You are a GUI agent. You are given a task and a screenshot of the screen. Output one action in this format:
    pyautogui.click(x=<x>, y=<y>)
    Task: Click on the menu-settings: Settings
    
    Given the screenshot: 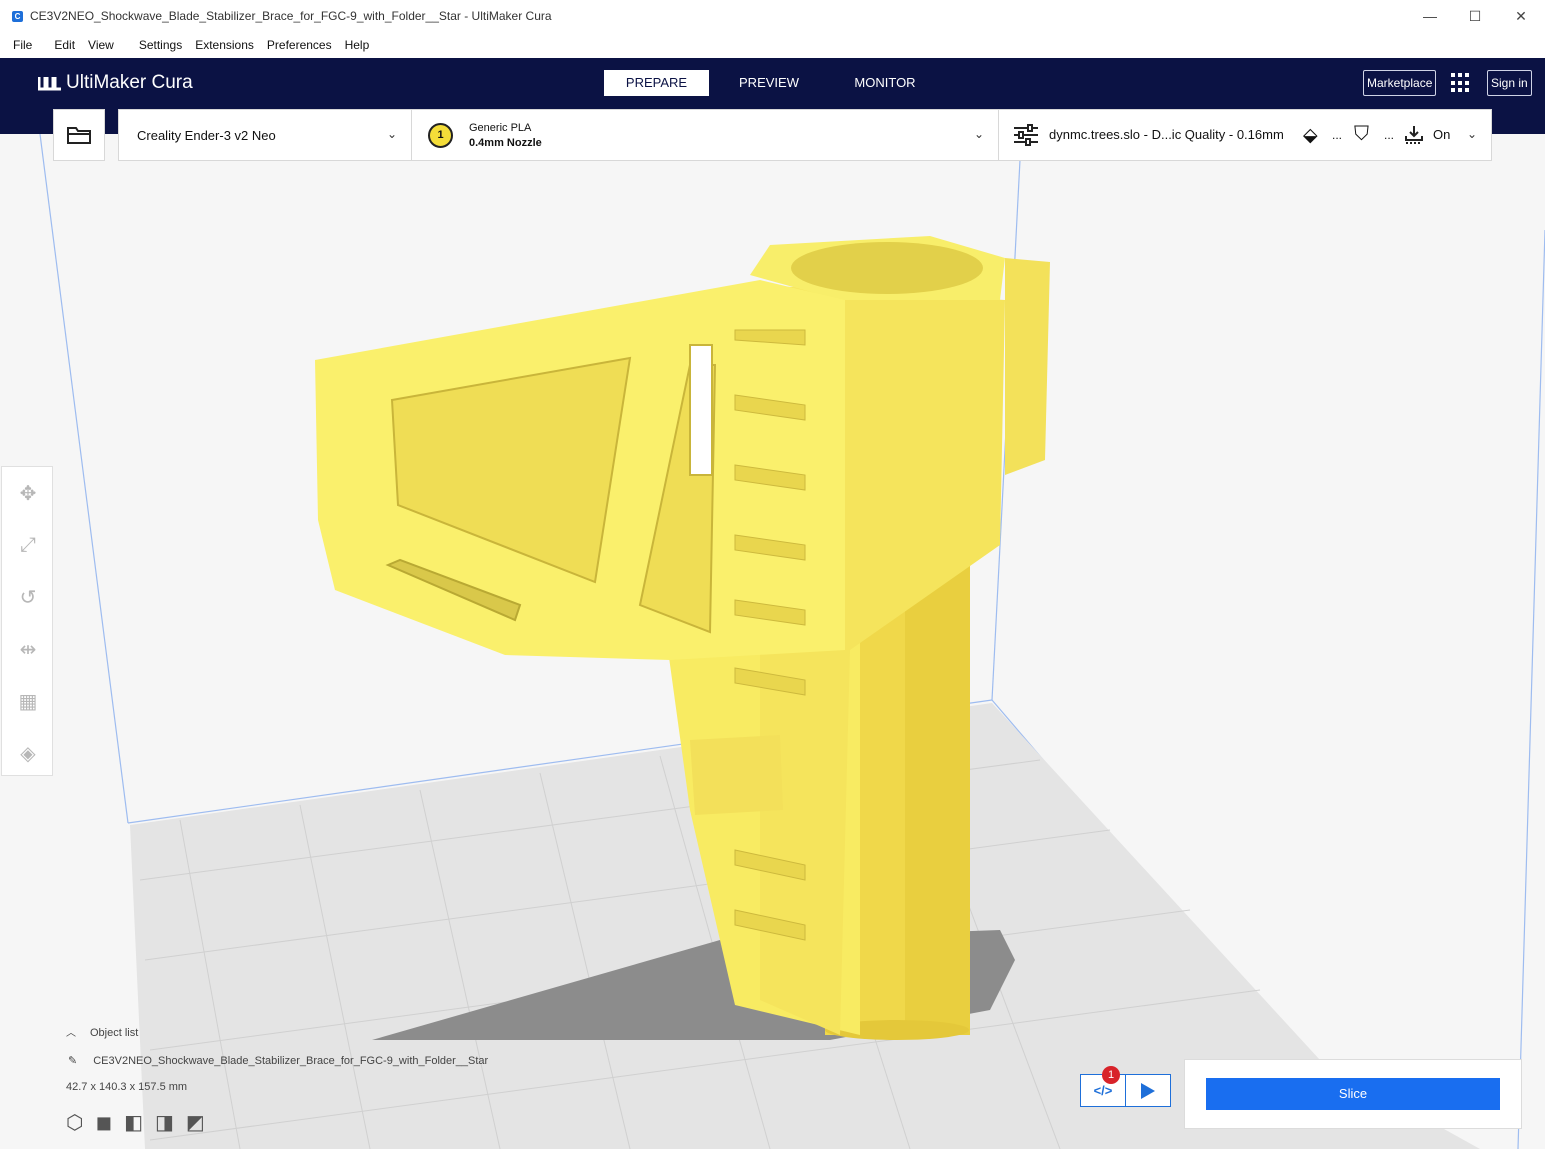 What is the action you would take?
    pyautogui.click(x=161, y=45)
    